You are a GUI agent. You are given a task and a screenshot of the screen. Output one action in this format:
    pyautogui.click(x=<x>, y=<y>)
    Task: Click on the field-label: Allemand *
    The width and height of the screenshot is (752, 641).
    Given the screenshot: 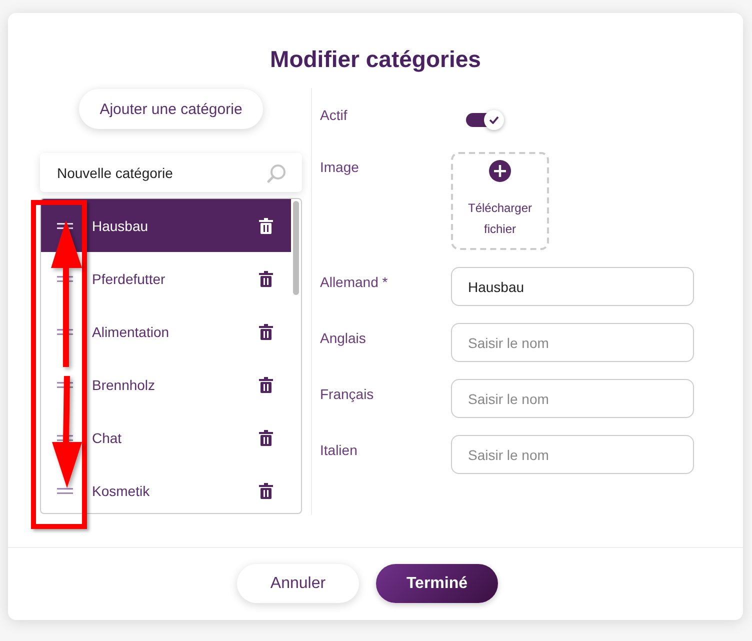 What is the action you would take?
    pyautogui.click(x=354, y=282)
    